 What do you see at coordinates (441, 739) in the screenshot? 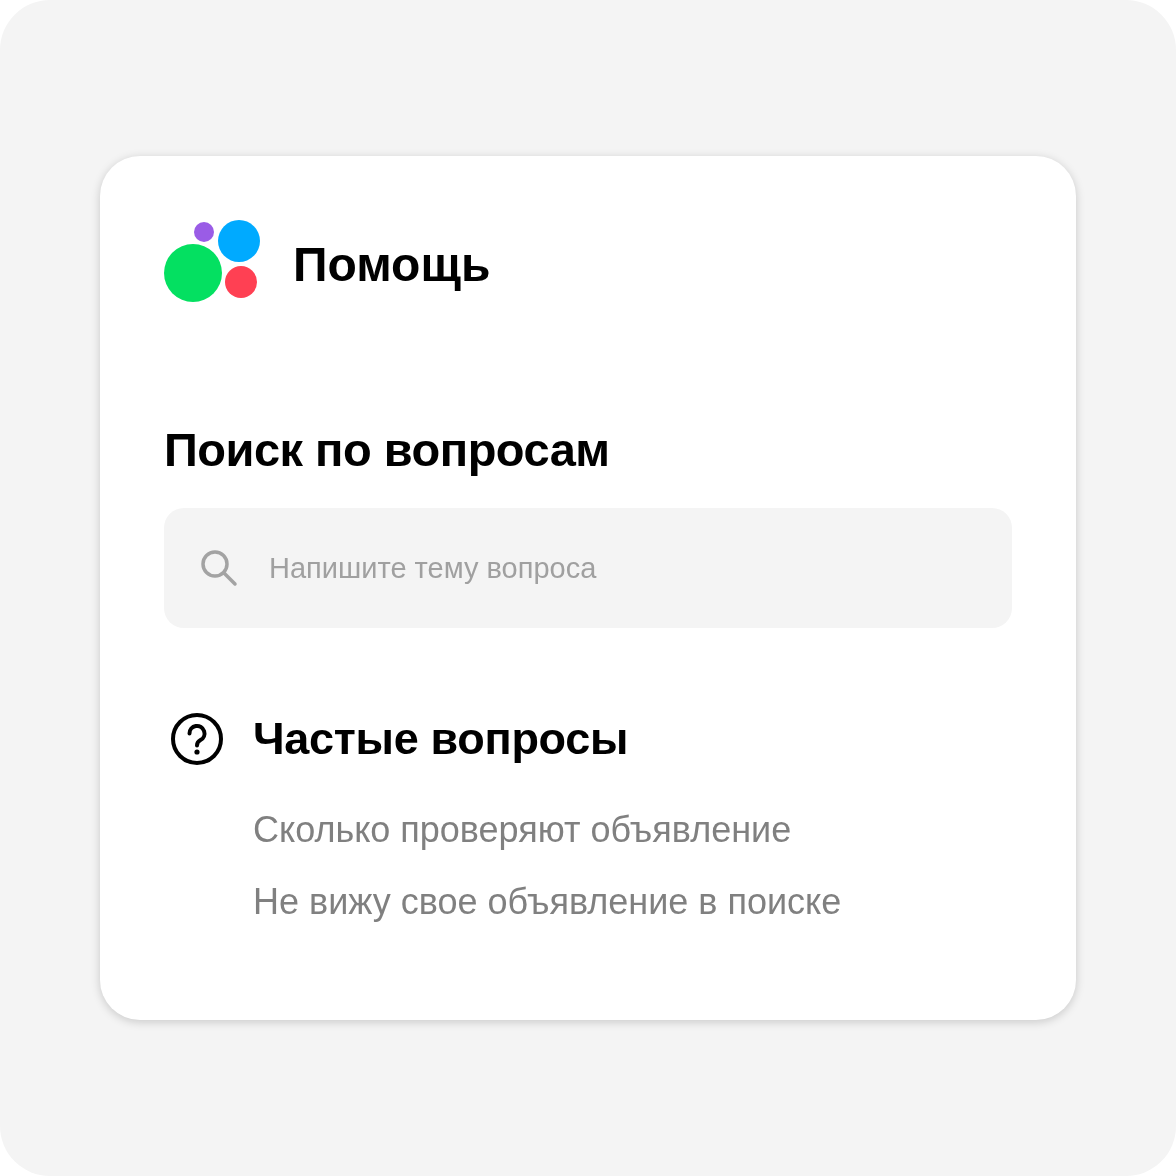
I see `section-heading: Частые вопросы` at bounding box center [441, 739].